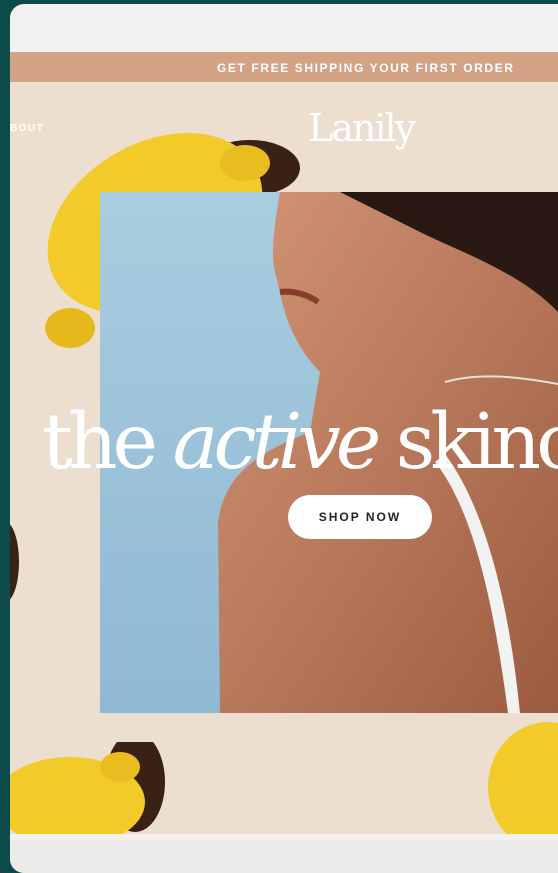  I want to click on nav-about-link: BOUT, so click(27, 128).